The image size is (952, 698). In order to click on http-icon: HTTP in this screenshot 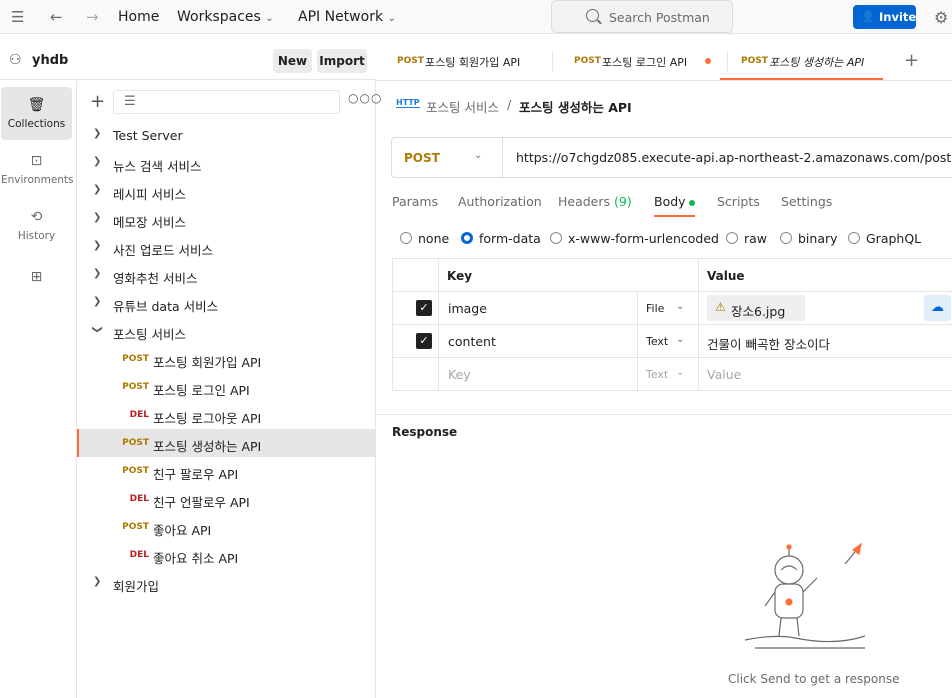, I will do `click(408, 103)`.